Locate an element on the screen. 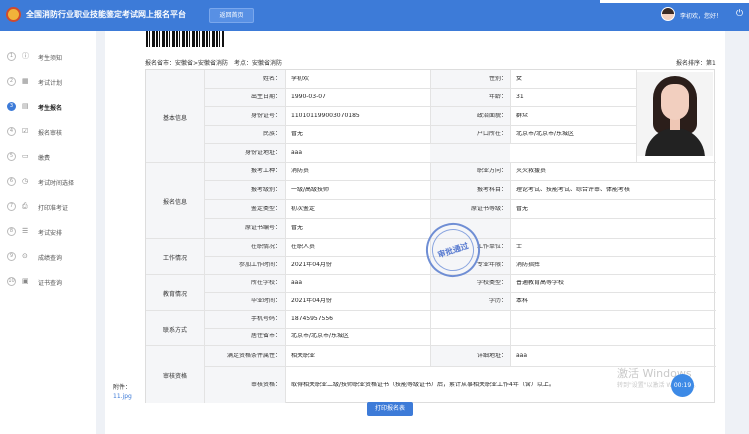 This screenshot has height=434, width=749. order-number: 报名排序：第1 is located at coordinates (696, 63).